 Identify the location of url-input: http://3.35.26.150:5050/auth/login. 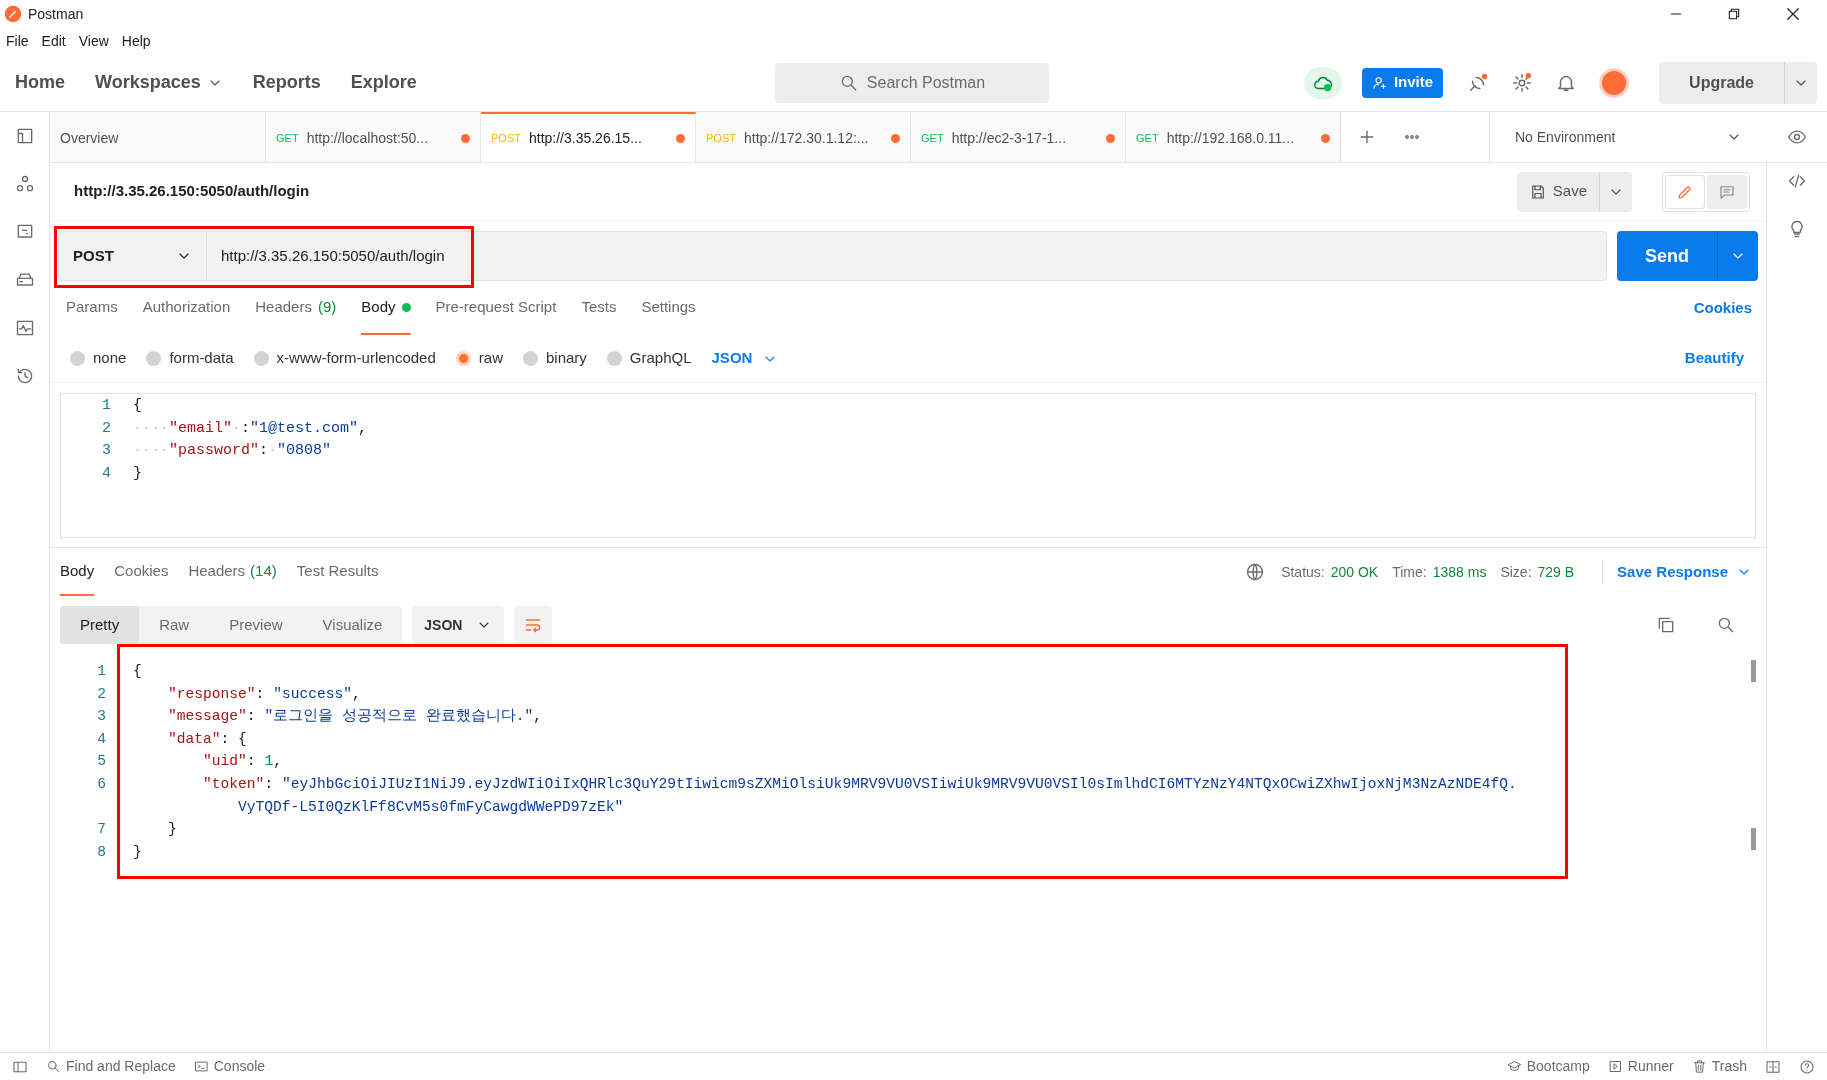
(906, 256).